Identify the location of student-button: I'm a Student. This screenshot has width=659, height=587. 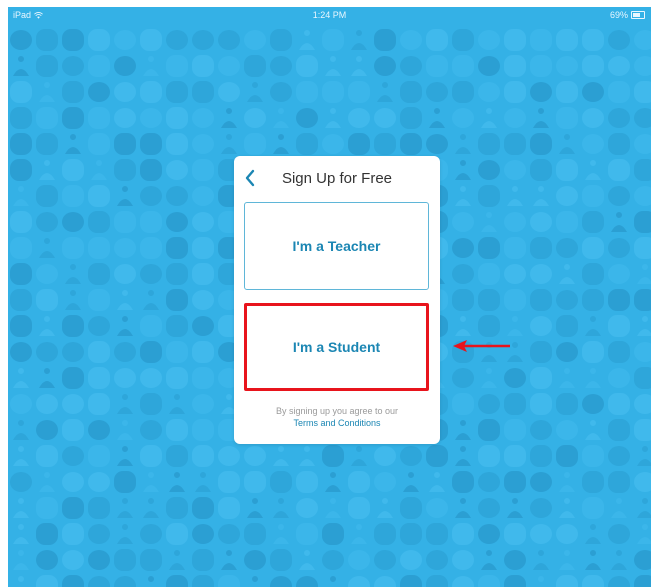
(336, 347).